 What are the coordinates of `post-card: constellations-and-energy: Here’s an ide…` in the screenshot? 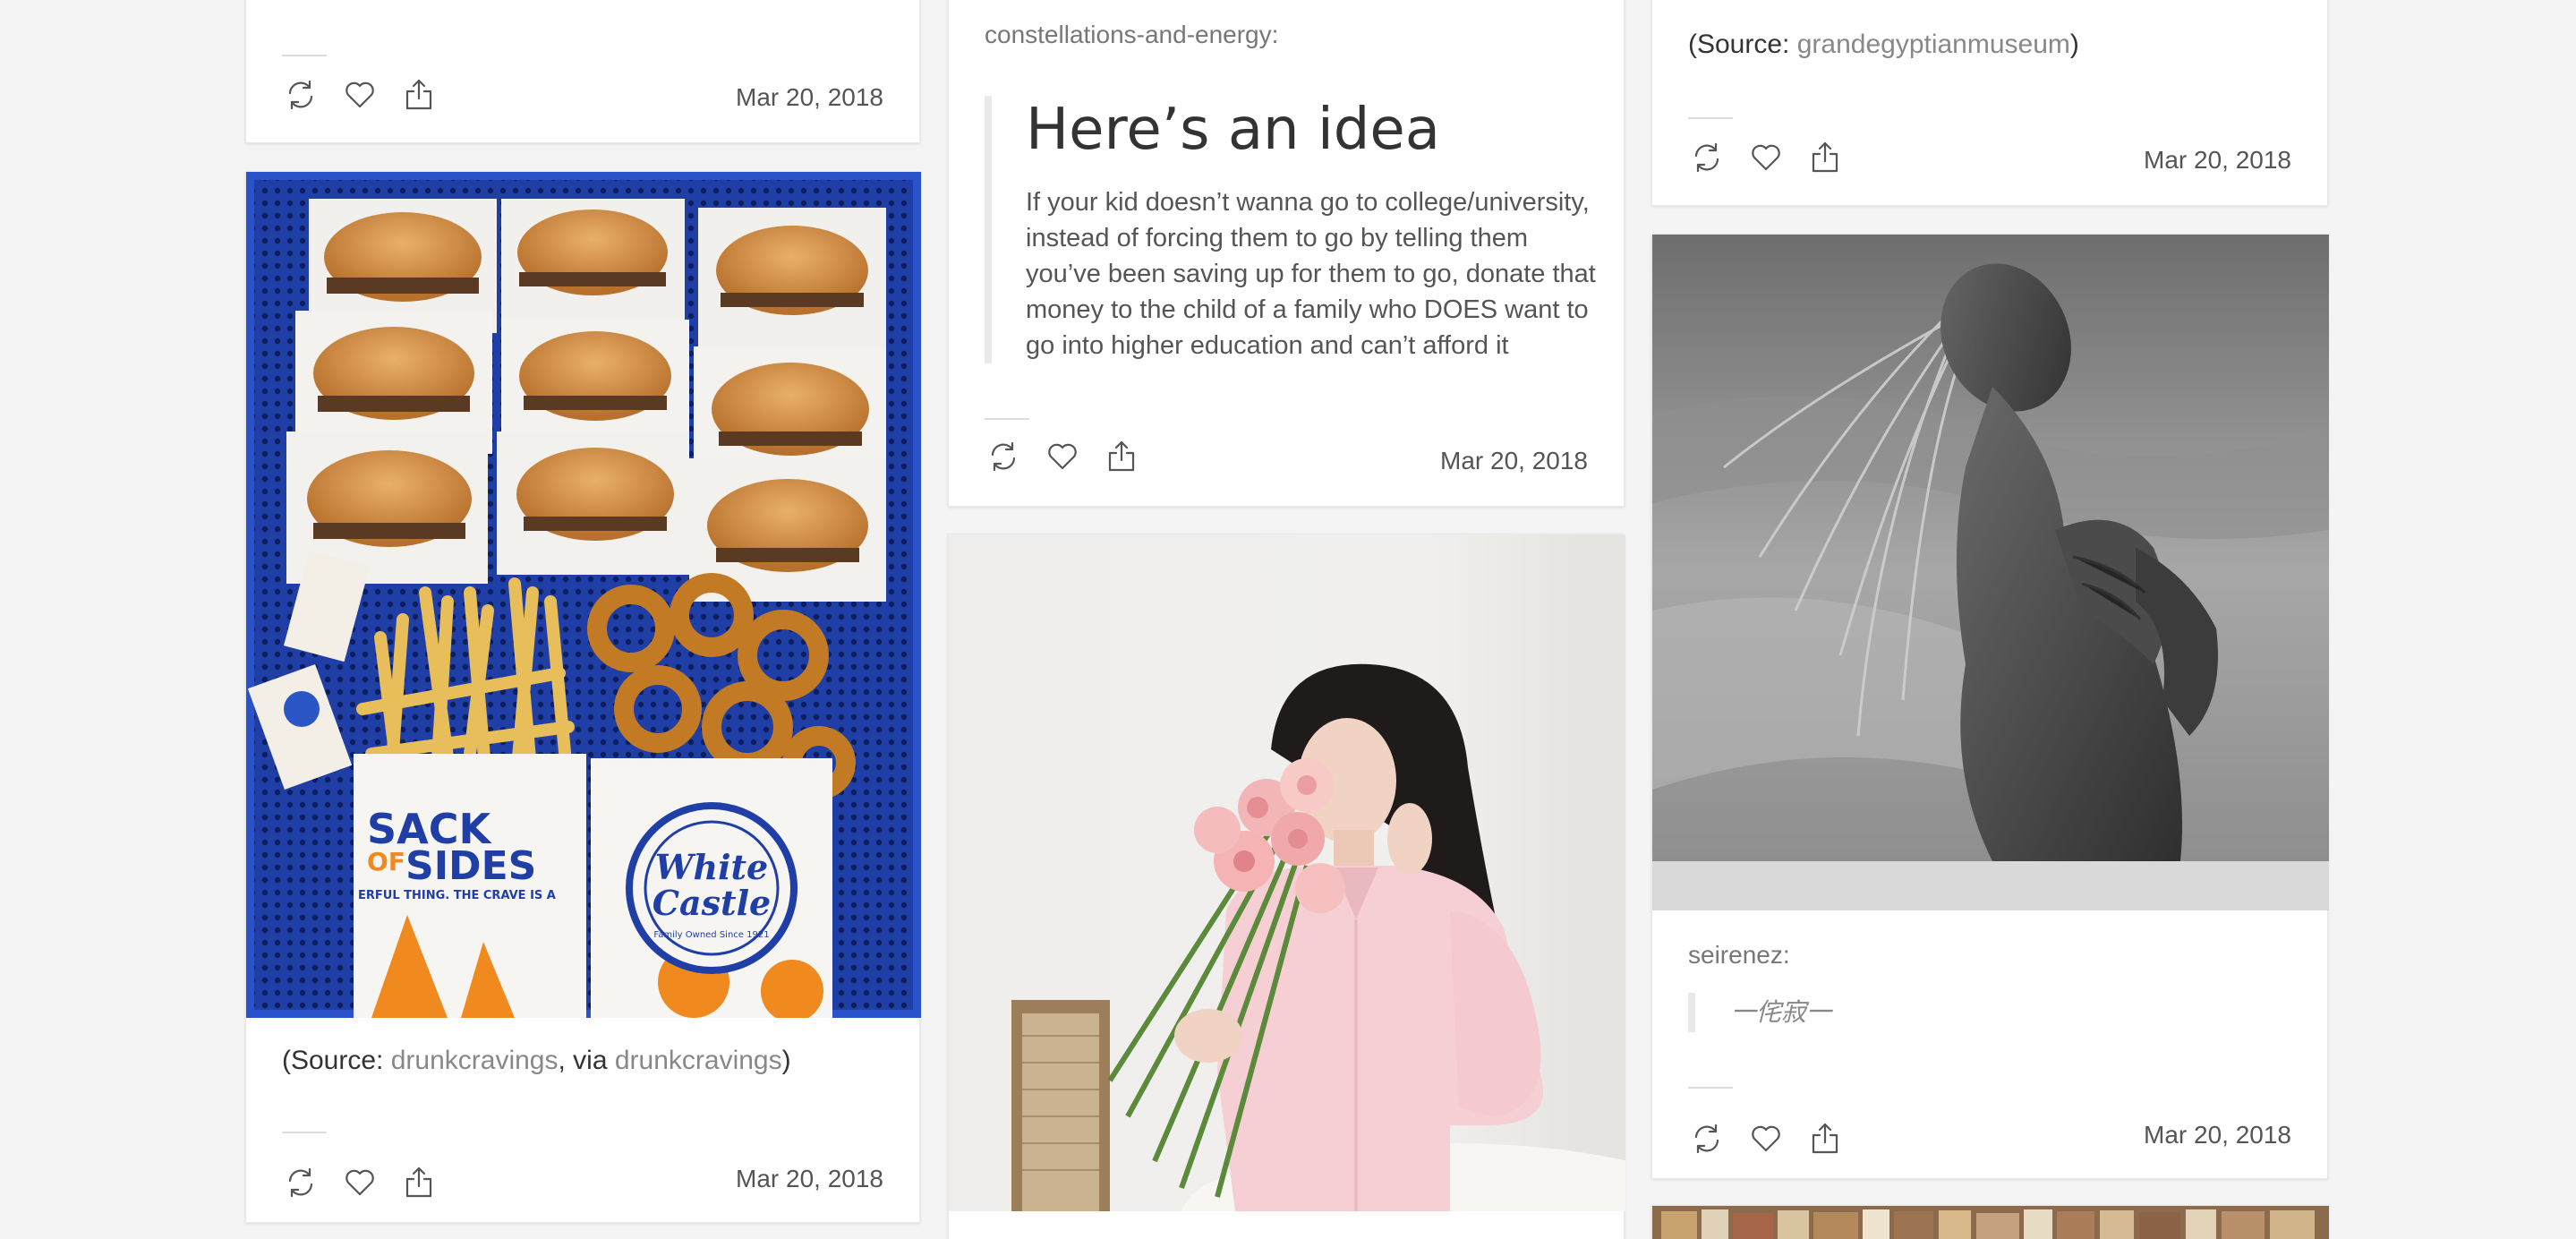 It's located at (1286, 253).